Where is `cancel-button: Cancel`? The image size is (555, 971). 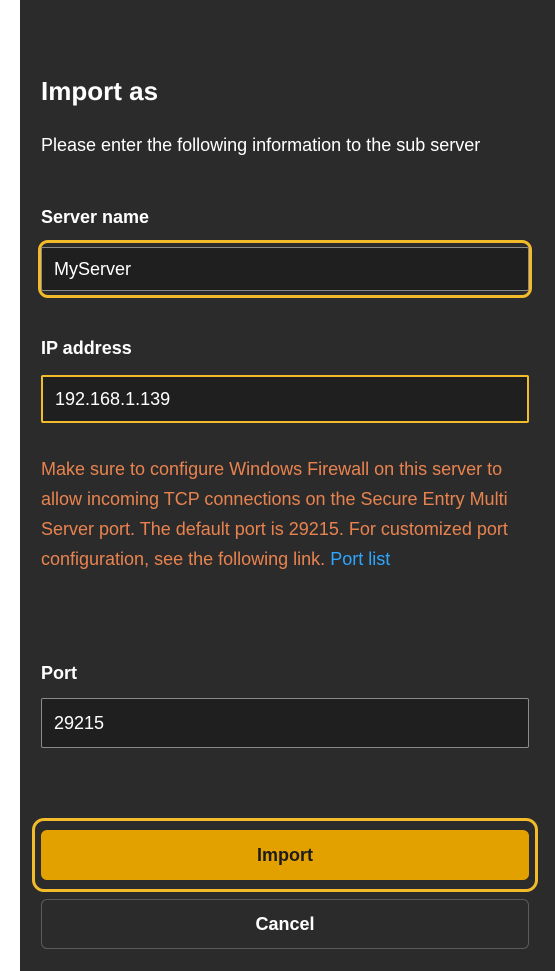 cancel-button: Cancel is located at coordinates (285, 924).